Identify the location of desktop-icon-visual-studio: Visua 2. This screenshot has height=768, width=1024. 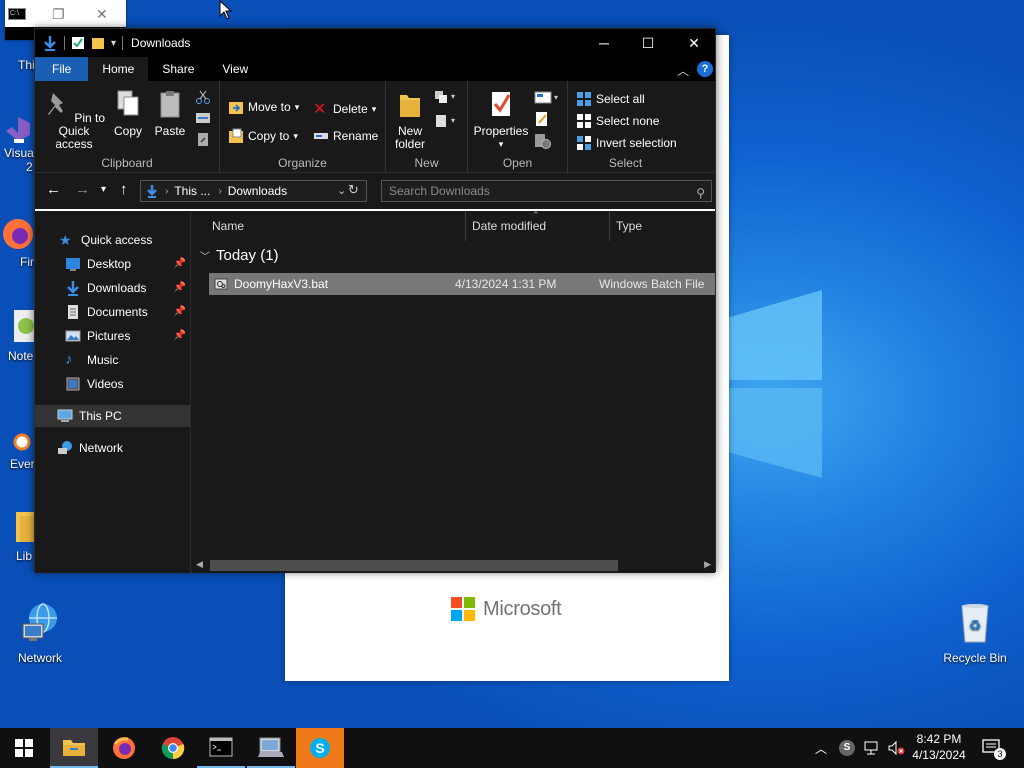
(17, 143).